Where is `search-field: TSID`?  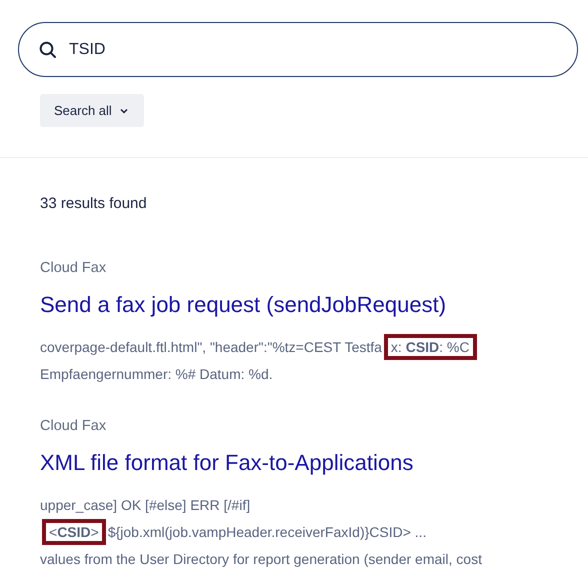
search-field: TSID is located at coordinates (298, 49).